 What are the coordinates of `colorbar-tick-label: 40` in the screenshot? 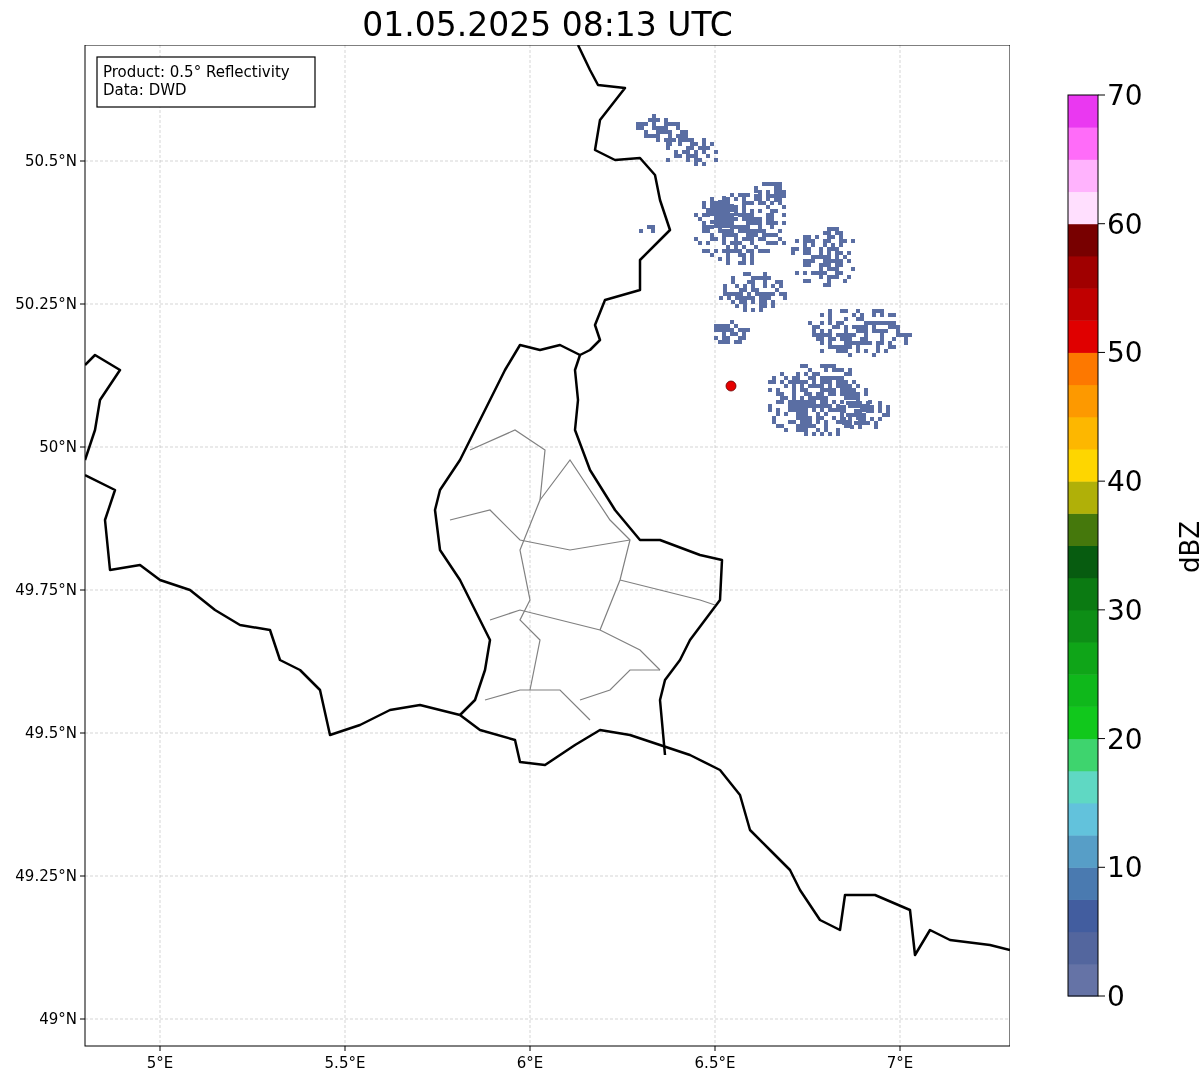 It's located at (1125, 482).